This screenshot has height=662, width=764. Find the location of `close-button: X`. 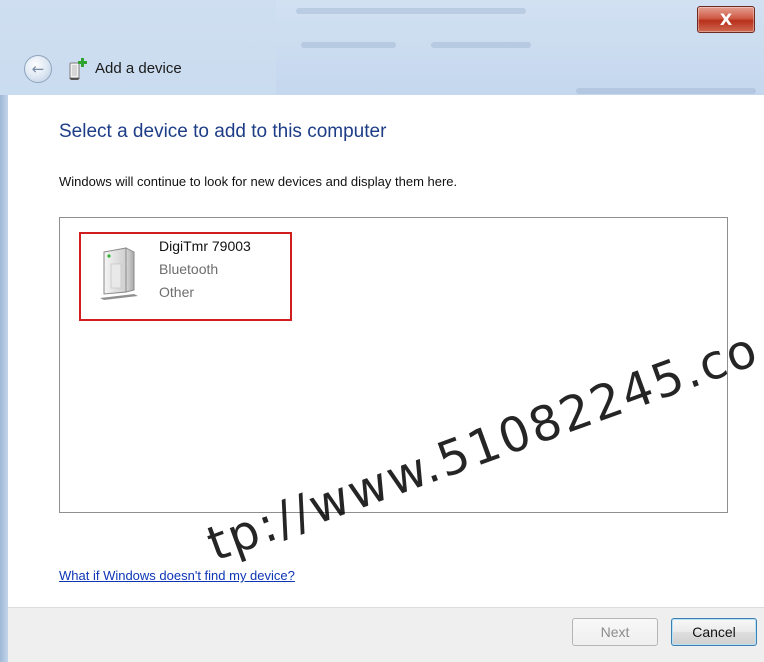

close-button: X is located at coordinates (726, 19).